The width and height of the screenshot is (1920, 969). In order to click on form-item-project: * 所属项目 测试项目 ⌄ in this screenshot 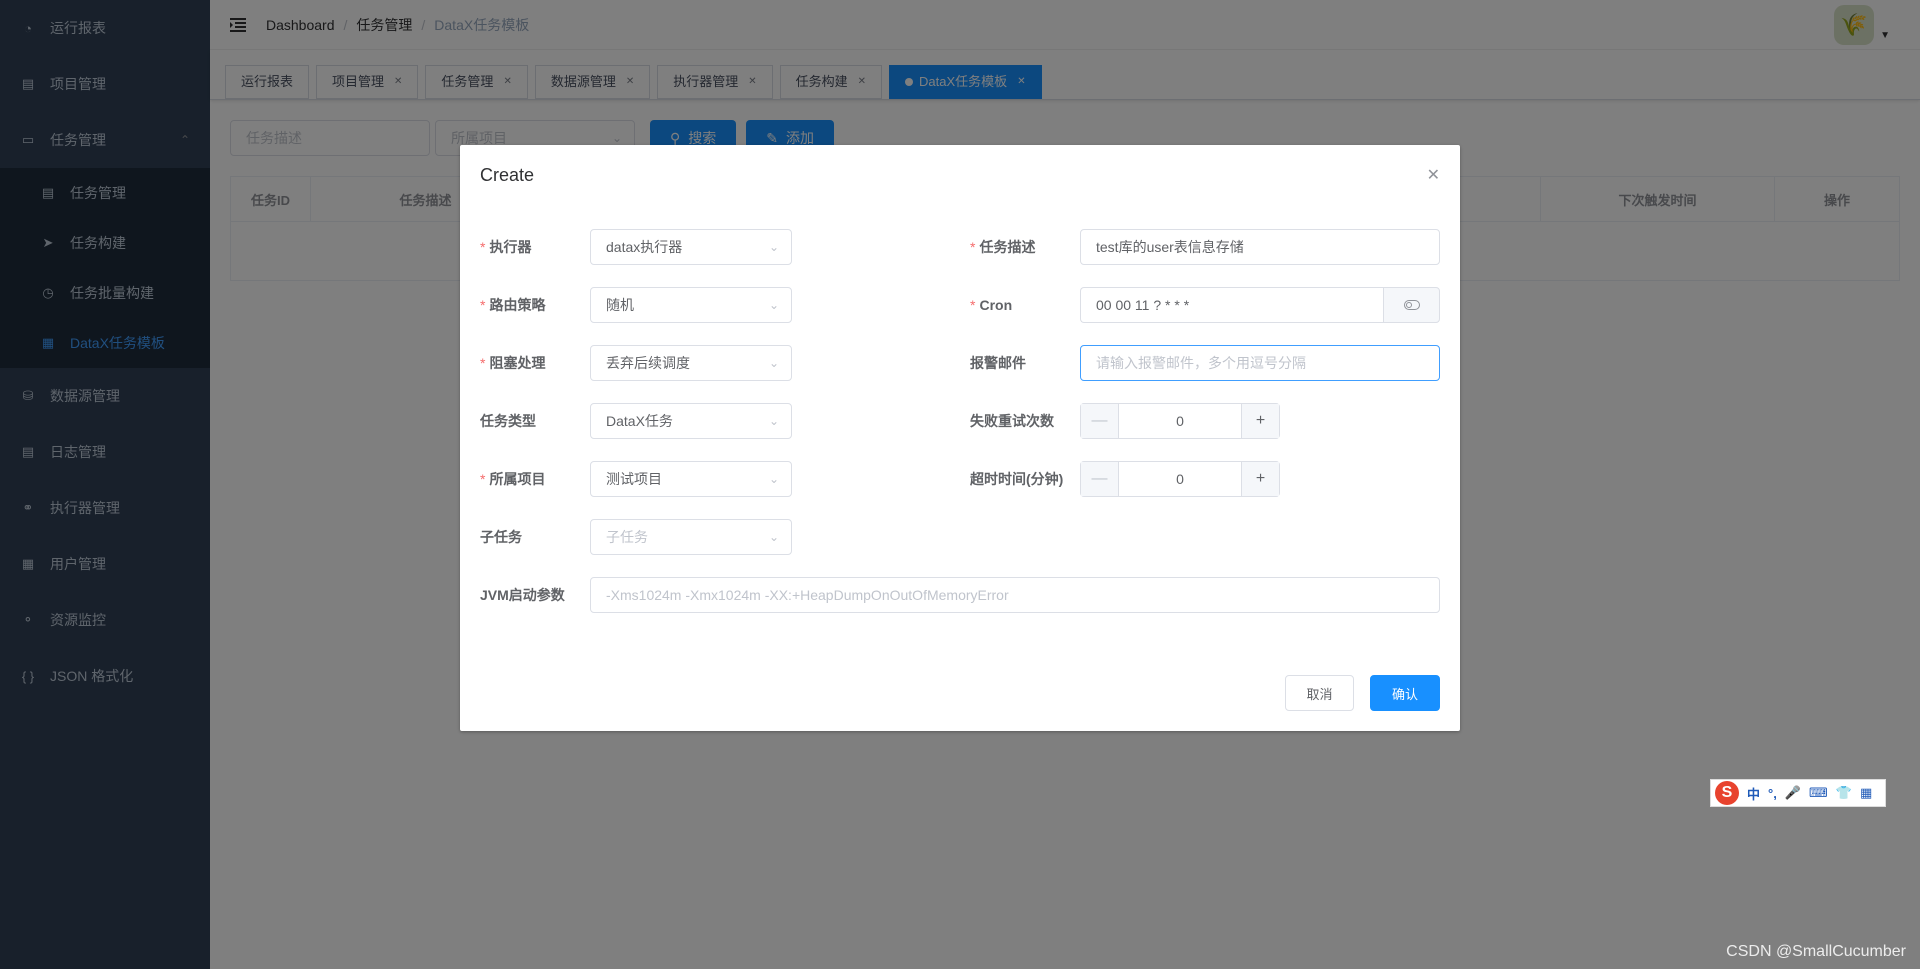, I will do `click(636, 479)`.